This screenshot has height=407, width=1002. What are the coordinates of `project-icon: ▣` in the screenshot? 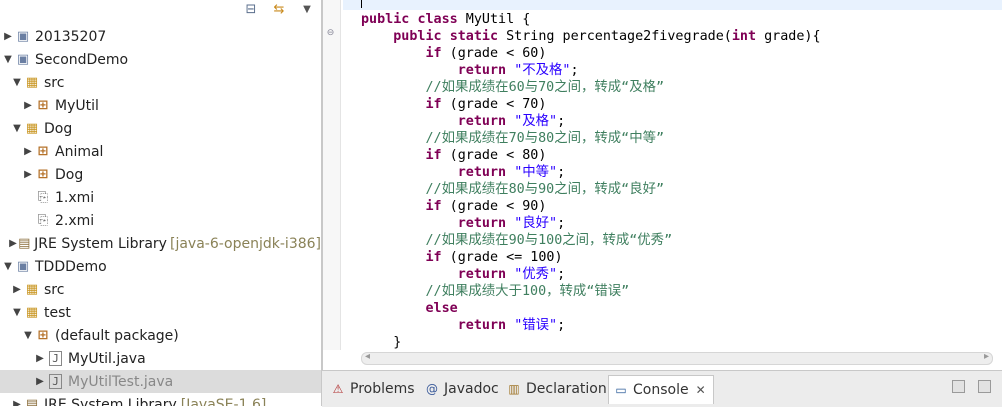 It's located at (23, 36).